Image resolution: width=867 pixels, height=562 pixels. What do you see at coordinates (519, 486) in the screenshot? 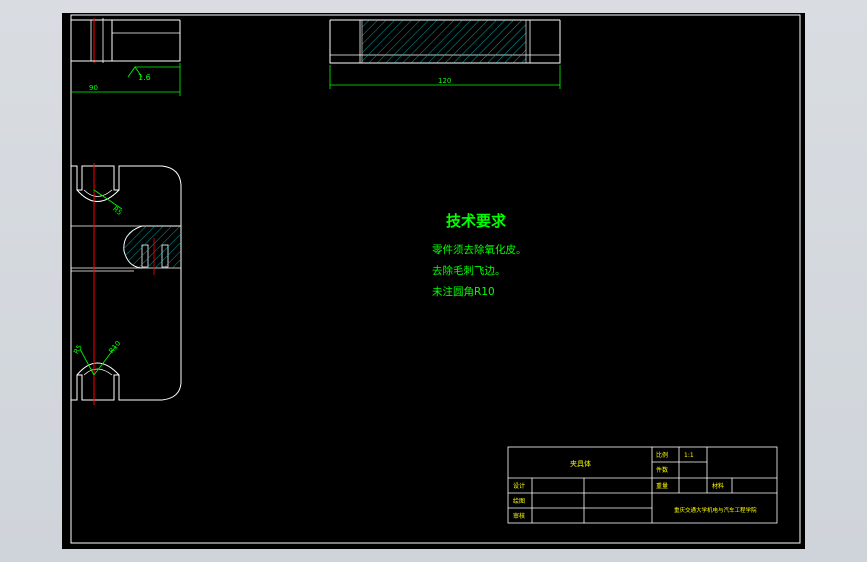
I see `design-label: 设计` at bounding box center [519, 486].